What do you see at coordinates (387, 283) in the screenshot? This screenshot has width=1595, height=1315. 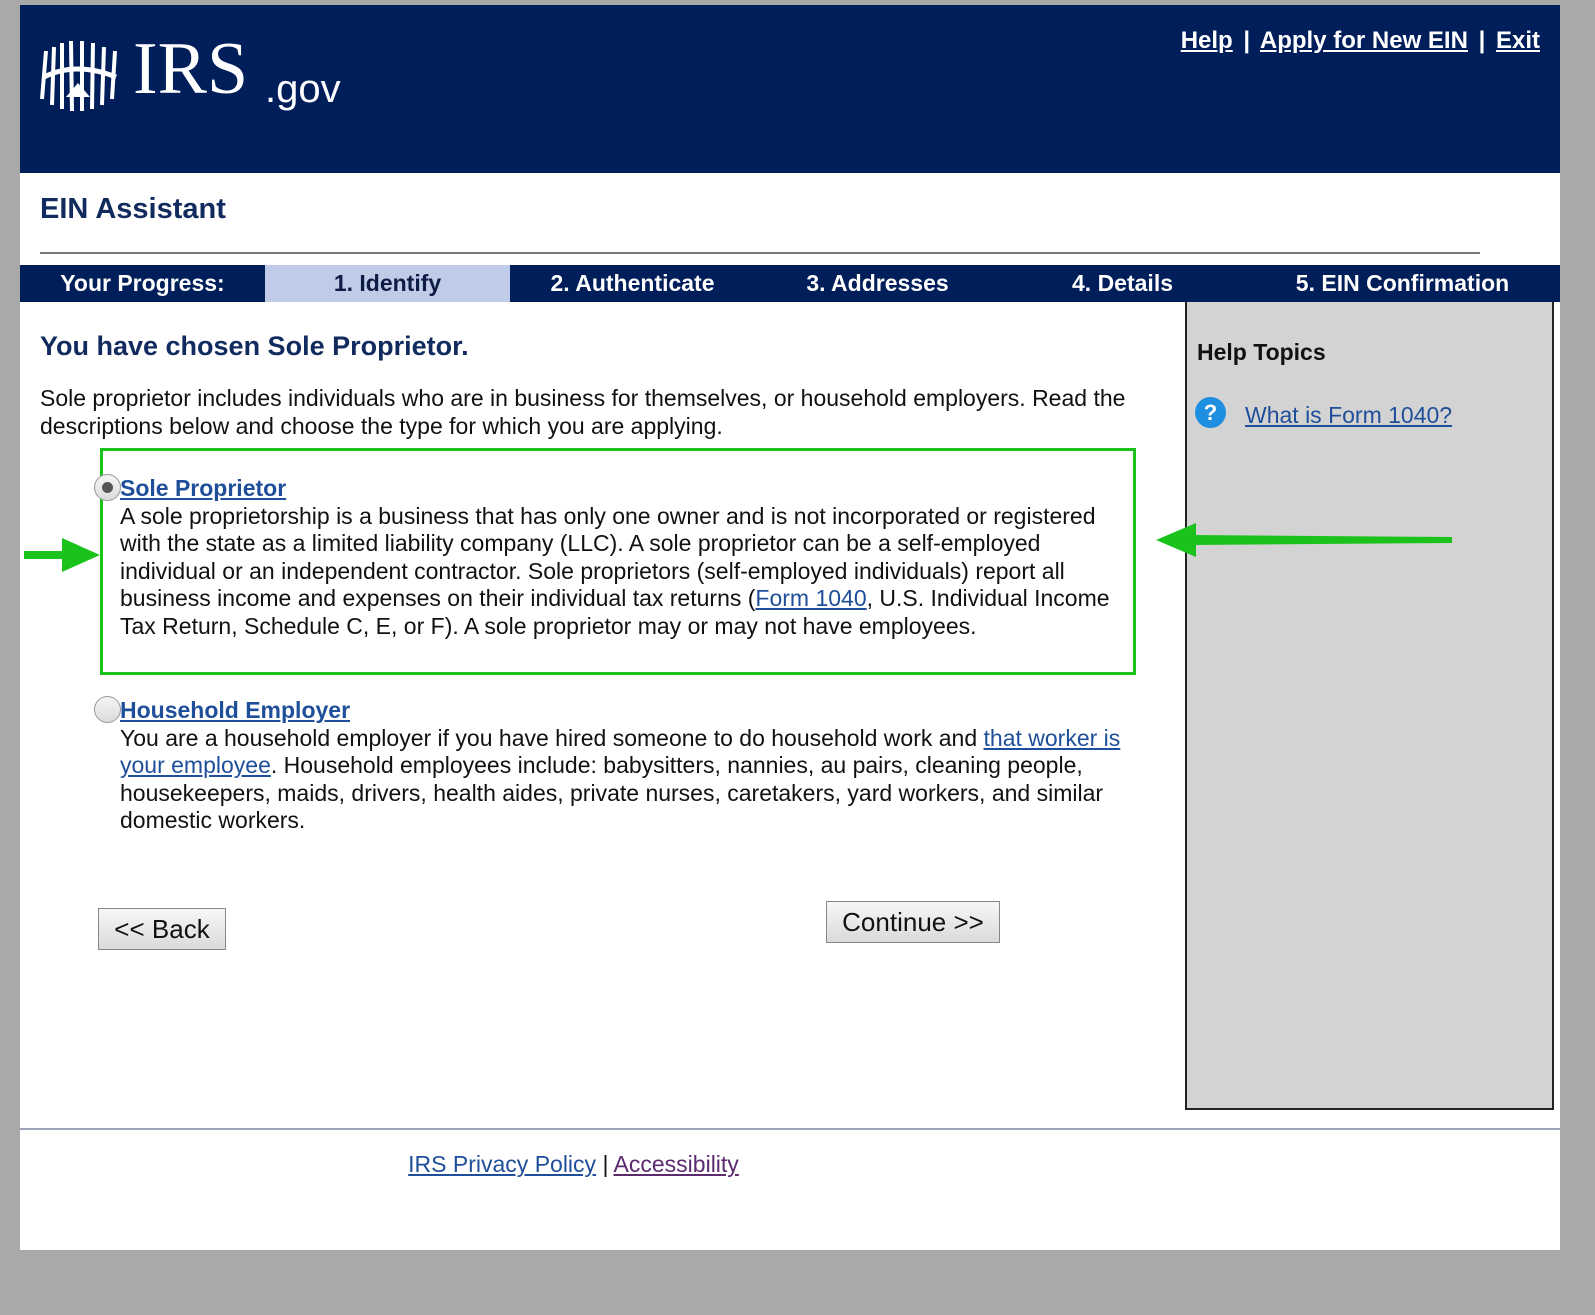 I see `progress-step-identify: 1. Identify` at bounding box center [387, 283].